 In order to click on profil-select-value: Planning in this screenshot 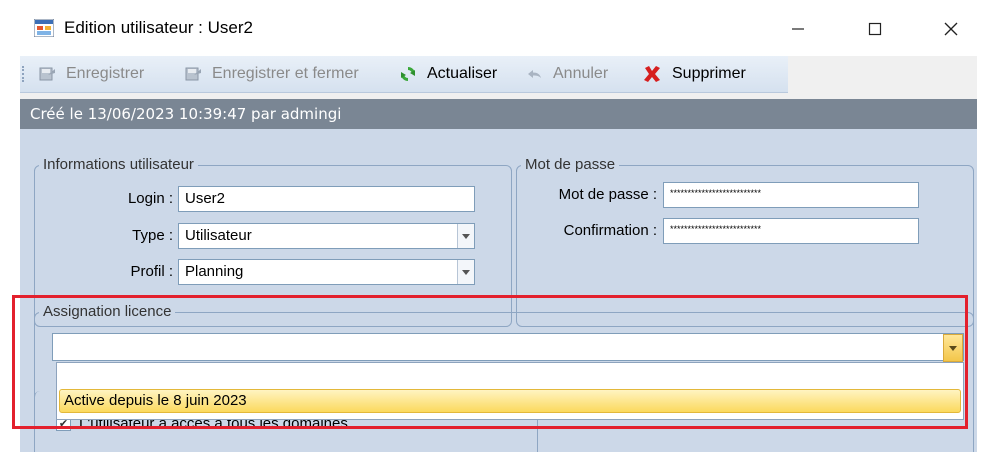, I will do `click(214, 271)`.